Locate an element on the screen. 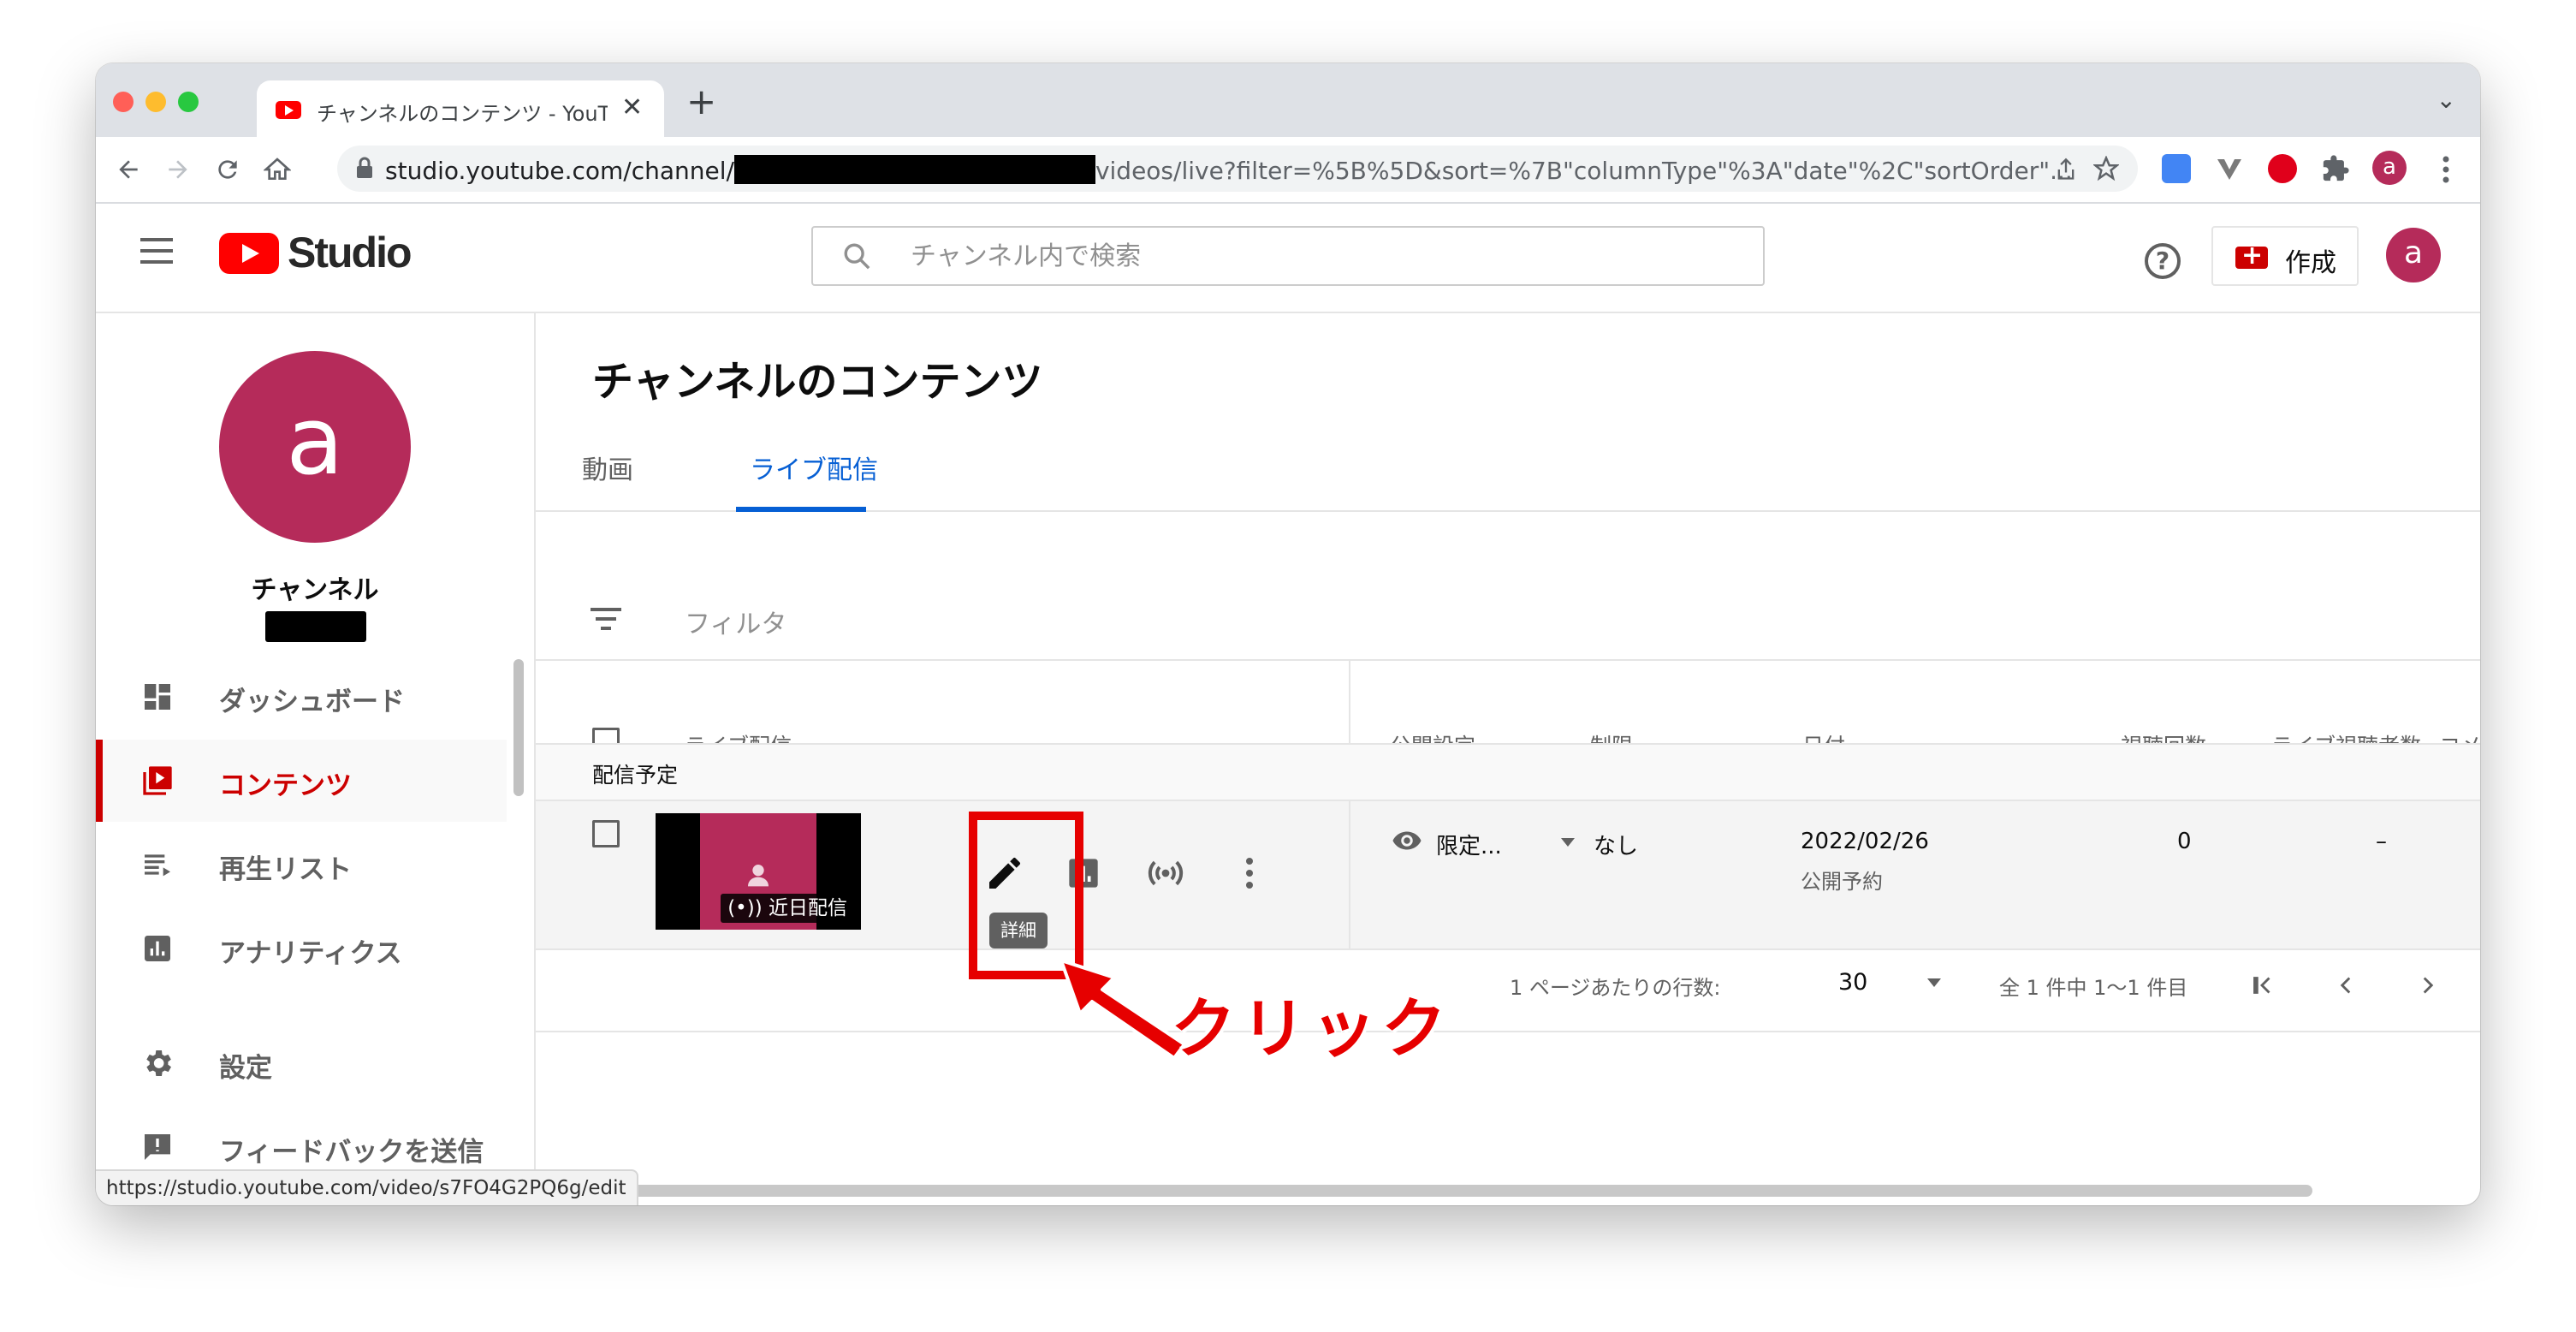  browser-profile-avatar: a is located at coordinates (2389, 168).